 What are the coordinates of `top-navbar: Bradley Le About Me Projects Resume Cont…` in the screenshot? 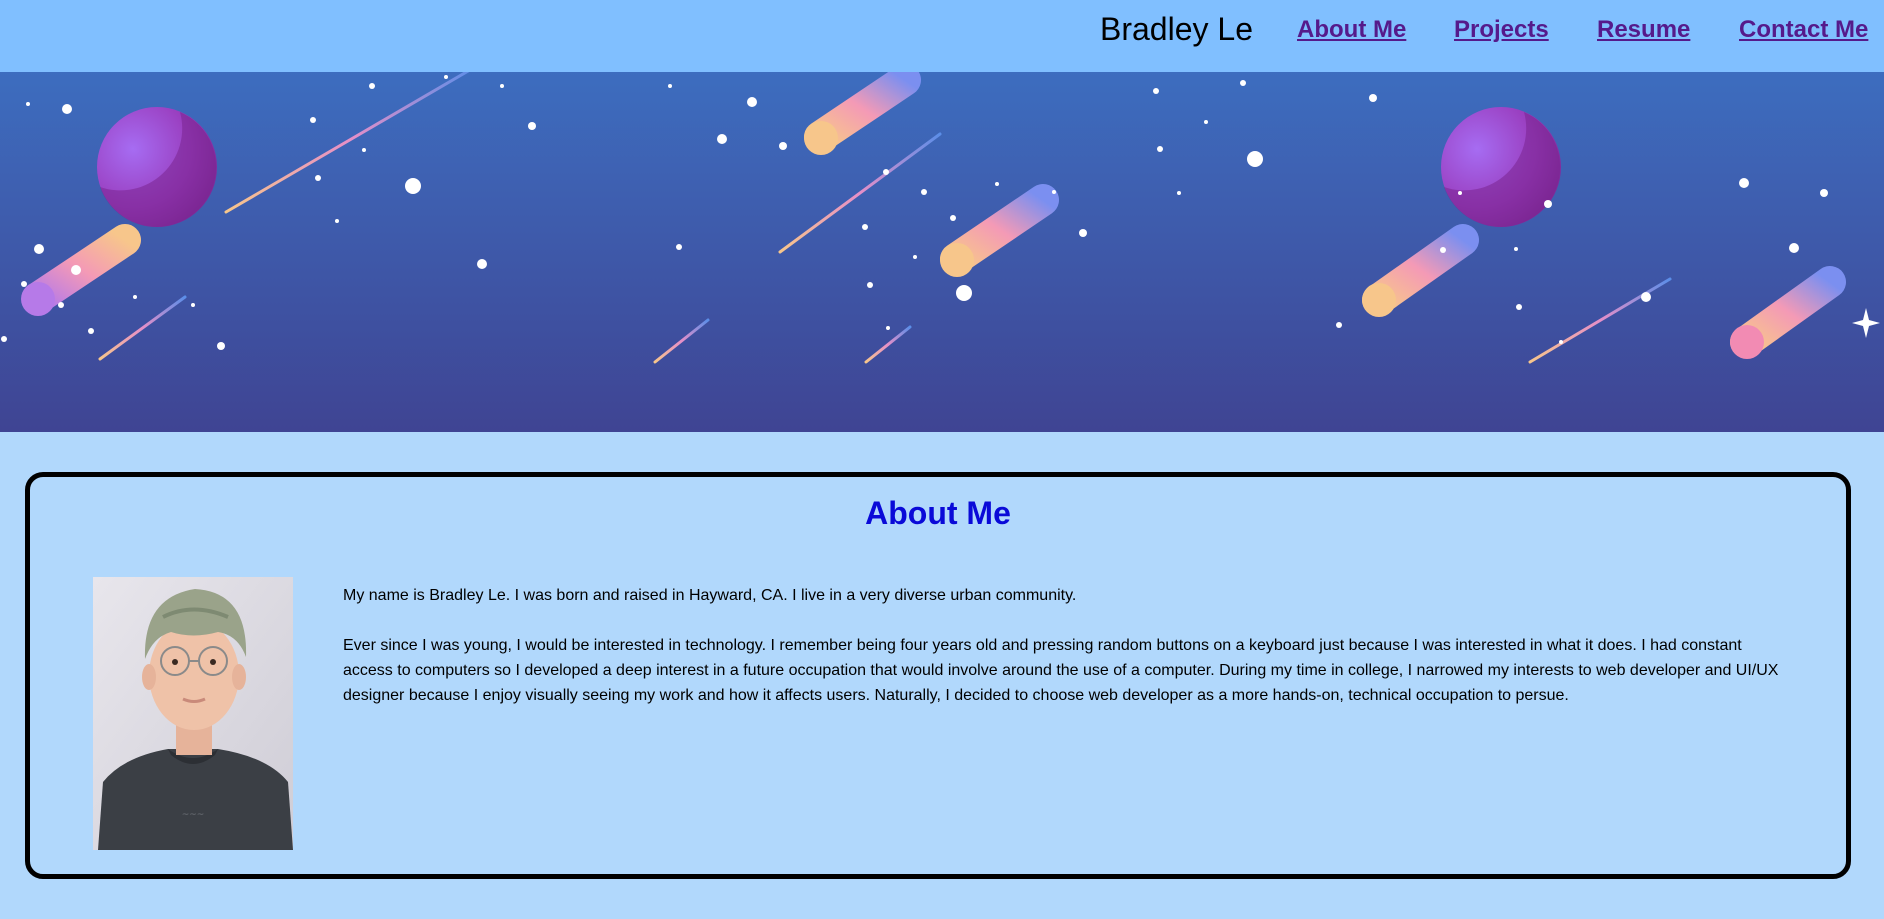 It's located at (942, 36).